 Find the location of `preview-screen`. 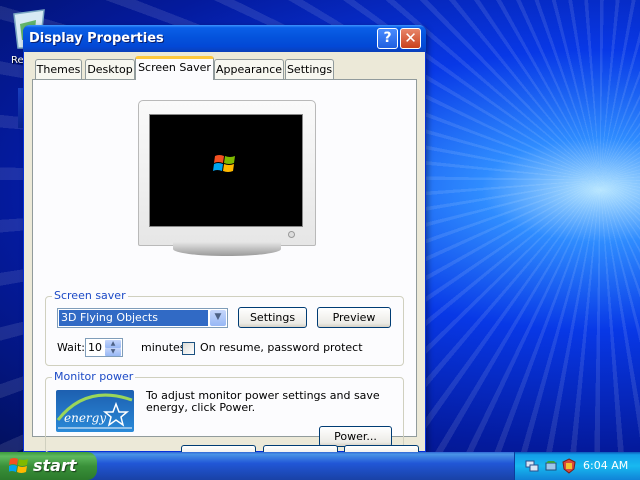

preview-screen is located at coordinates (226, 170).